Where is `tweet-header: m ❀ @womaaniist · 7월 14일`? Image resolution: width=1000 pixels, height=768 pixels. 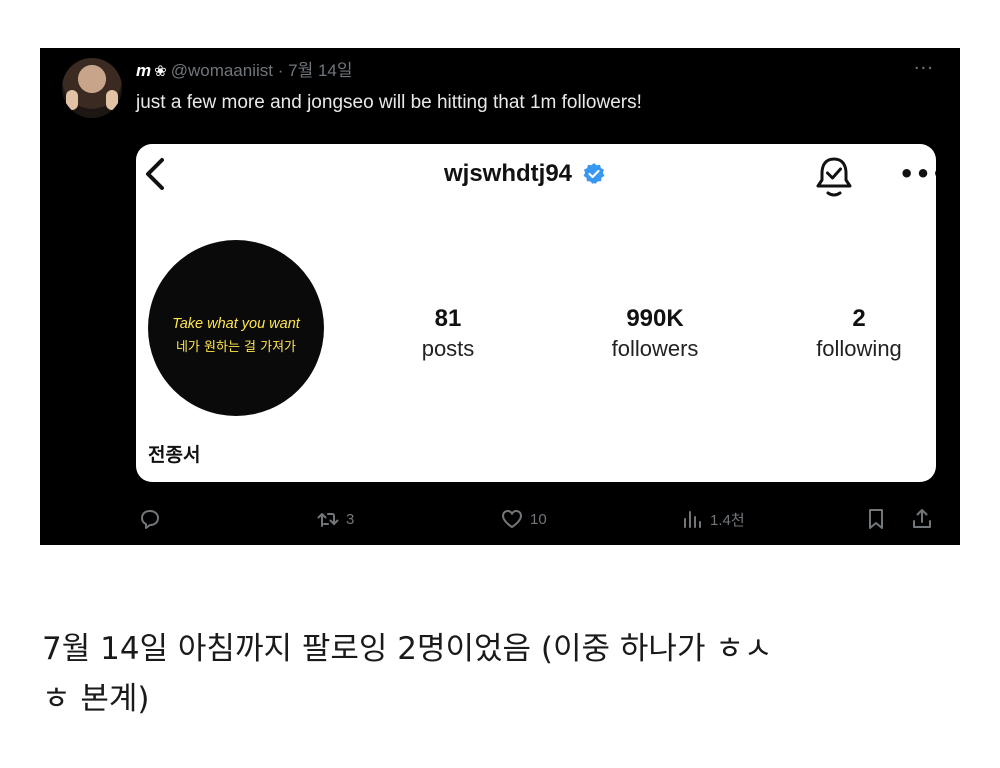 tweet-header: m ❀ @womaaniist · 7월 14일 is located at coordinates (244, 71).